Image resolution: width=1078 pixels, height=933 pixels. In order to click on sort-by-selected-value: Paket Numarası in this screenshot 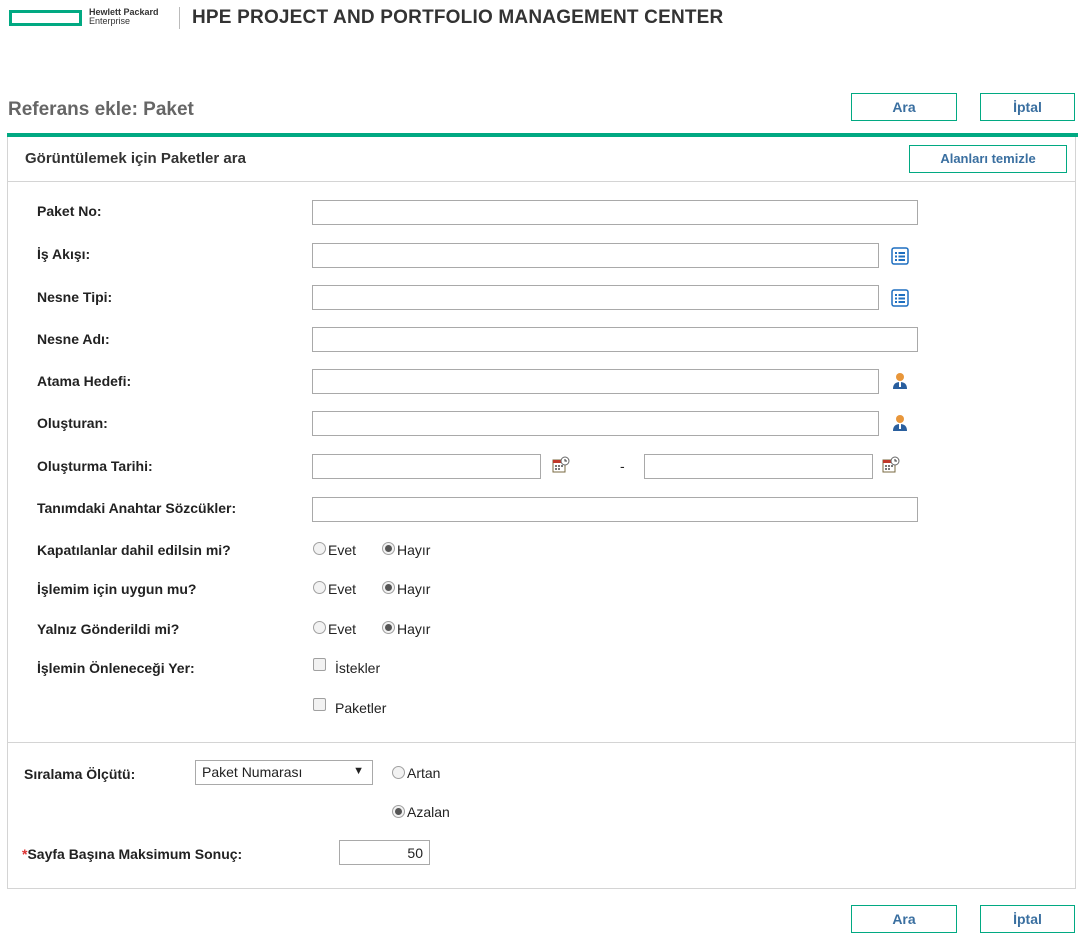, I will do `click(252, 772)`.